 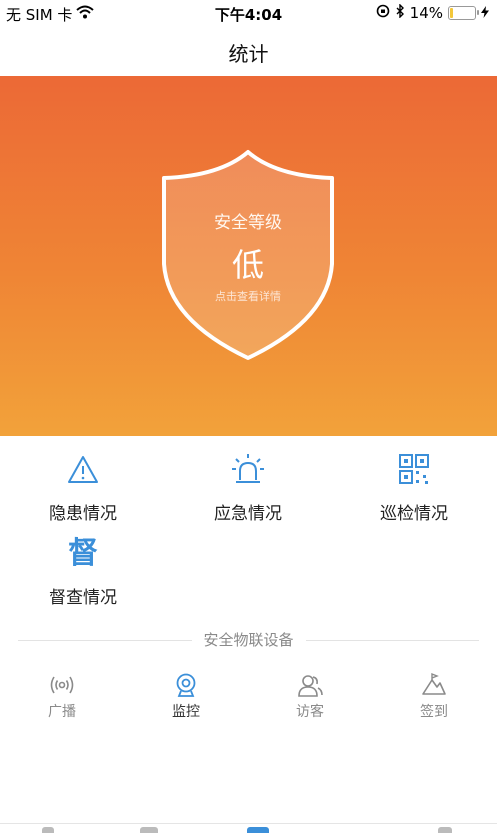 What do you see at coordinates (48, 830) in the screenshot?
I see `tab-home-icon` at bounding box center [48, 830].